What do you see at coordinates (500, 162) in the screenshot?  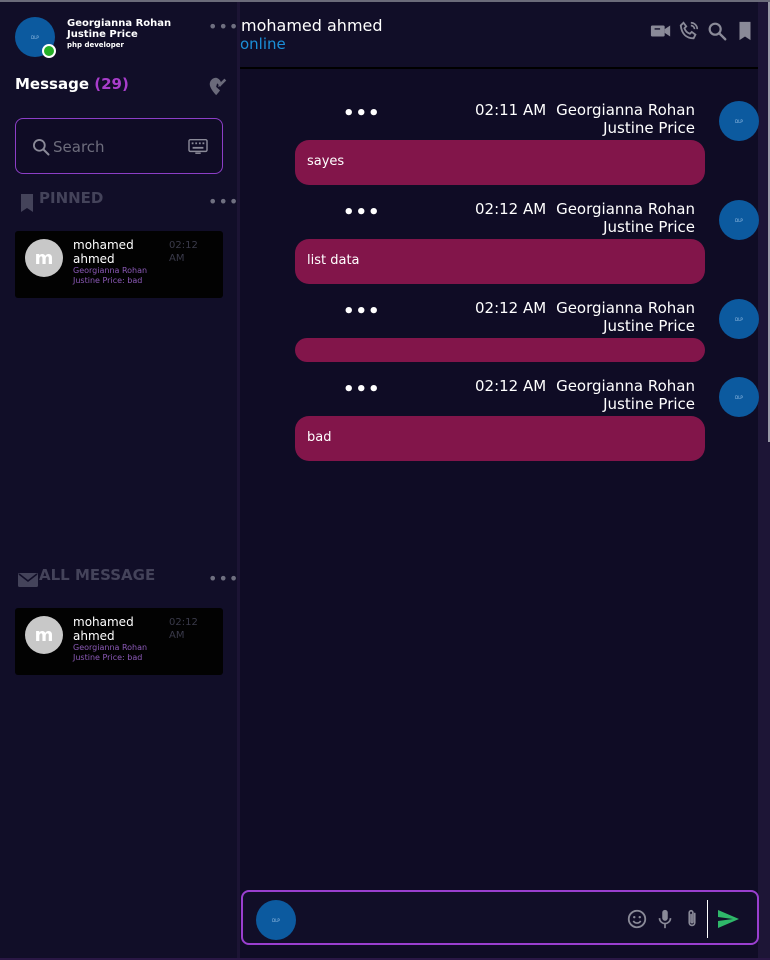 I see `message-bubble: sayes` at bounding box center [500, 162].